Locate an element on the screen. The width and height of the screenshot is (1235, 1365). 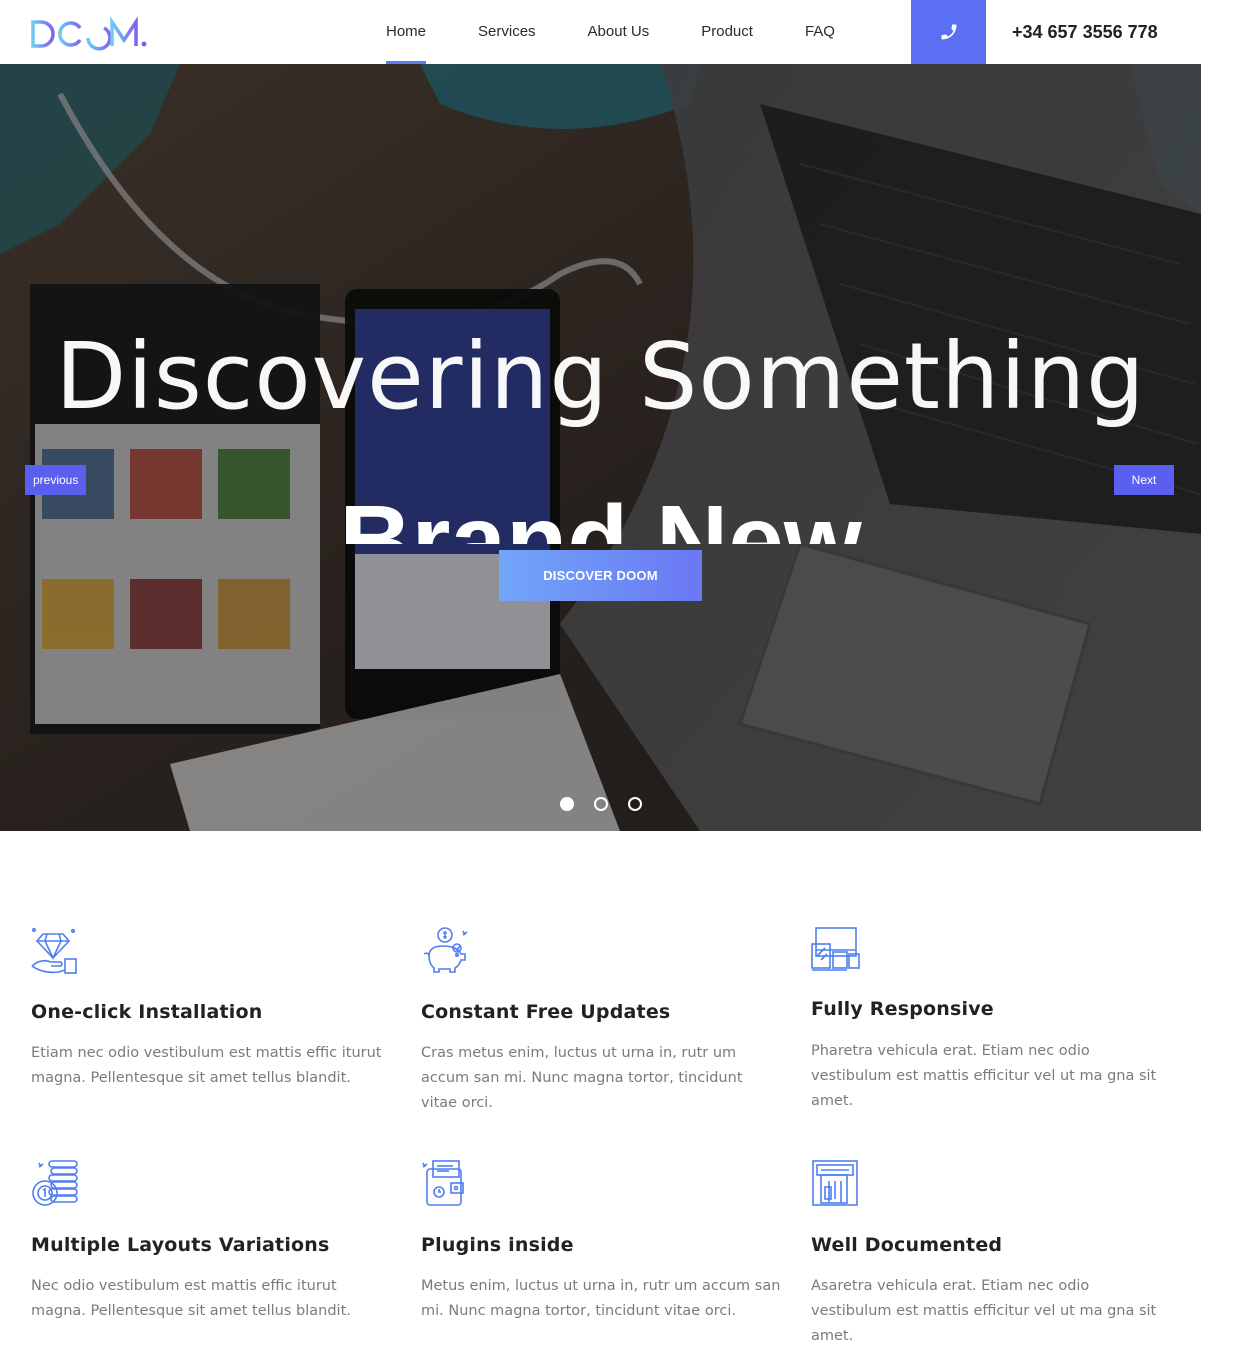
wallet-calendar-icon is located at coordinates (443, 1183).